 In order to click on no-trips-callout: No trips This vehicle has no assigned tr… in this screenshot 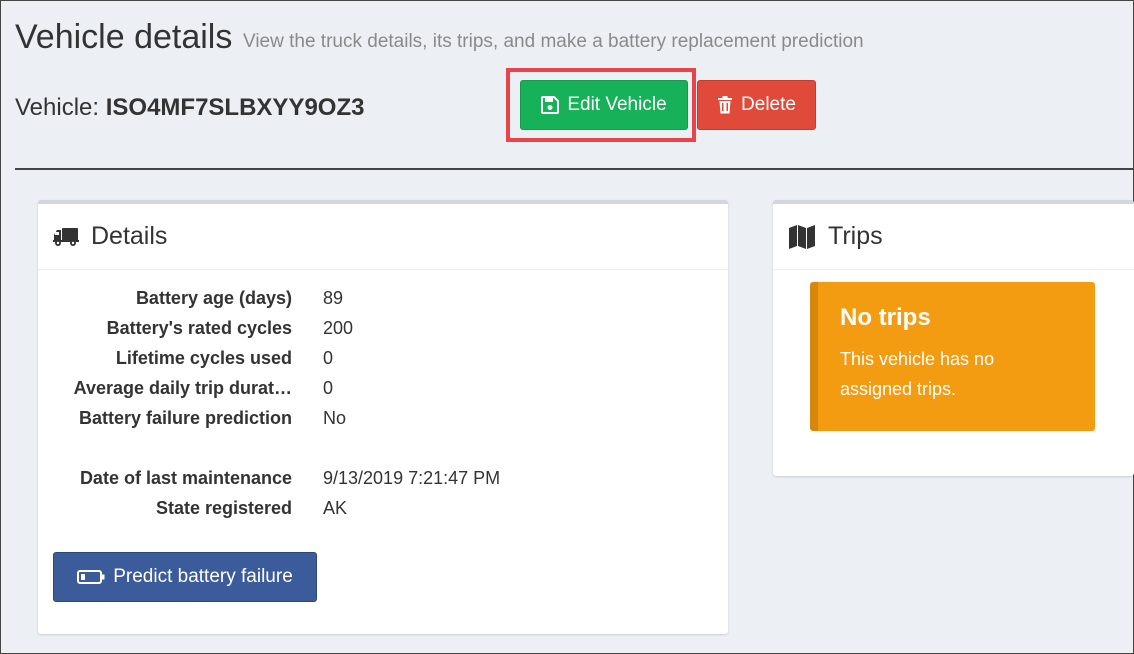, I will do `click(952, 356)`.